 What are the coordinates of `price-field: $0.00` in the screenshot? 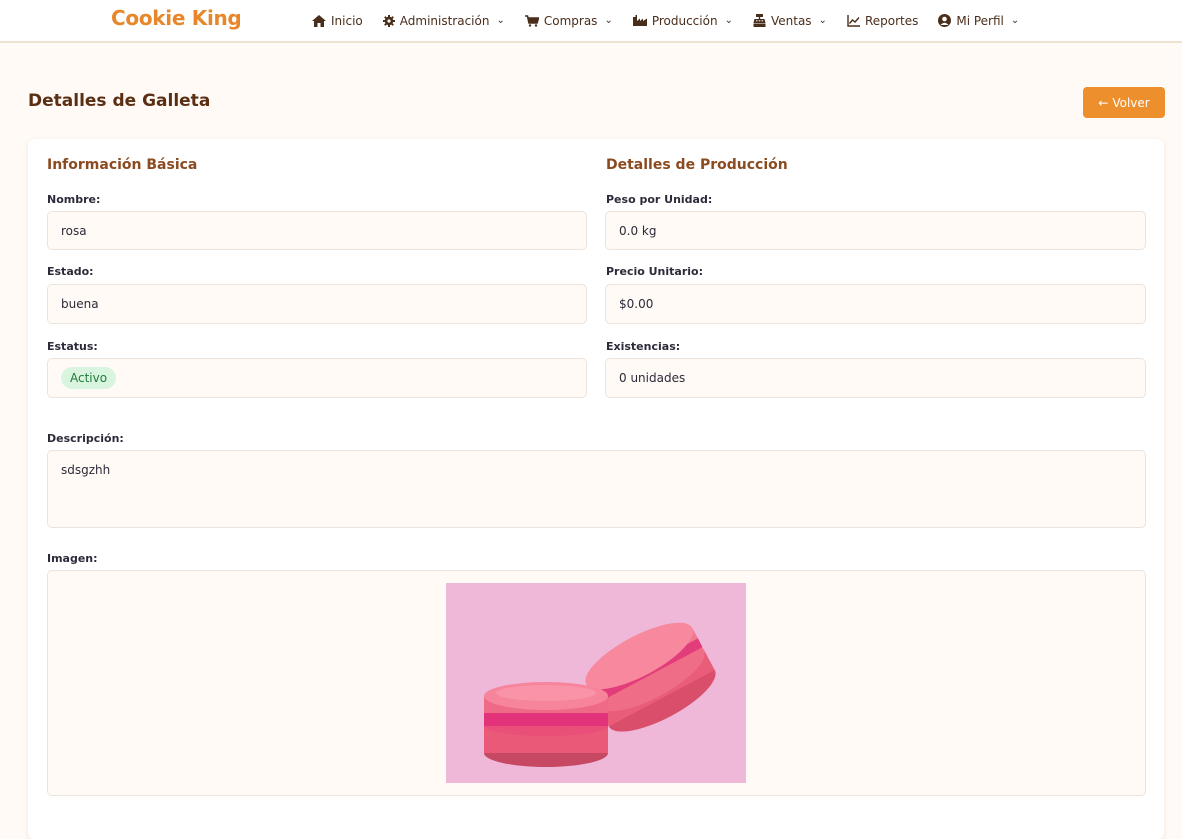 It's located at (875, 304).